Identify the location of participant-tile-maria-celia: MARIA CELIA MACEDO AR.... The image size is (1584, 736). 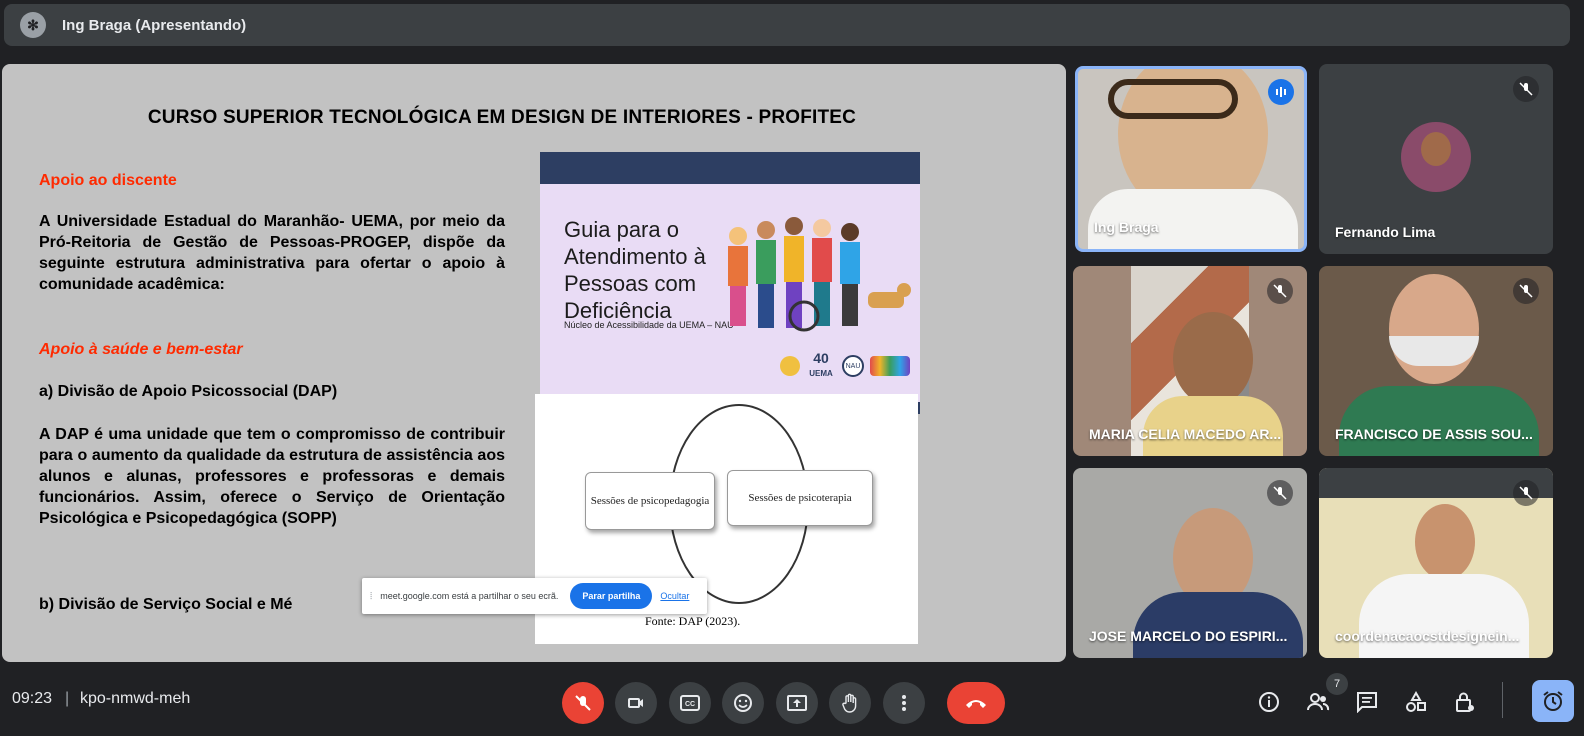
(1190, 361).